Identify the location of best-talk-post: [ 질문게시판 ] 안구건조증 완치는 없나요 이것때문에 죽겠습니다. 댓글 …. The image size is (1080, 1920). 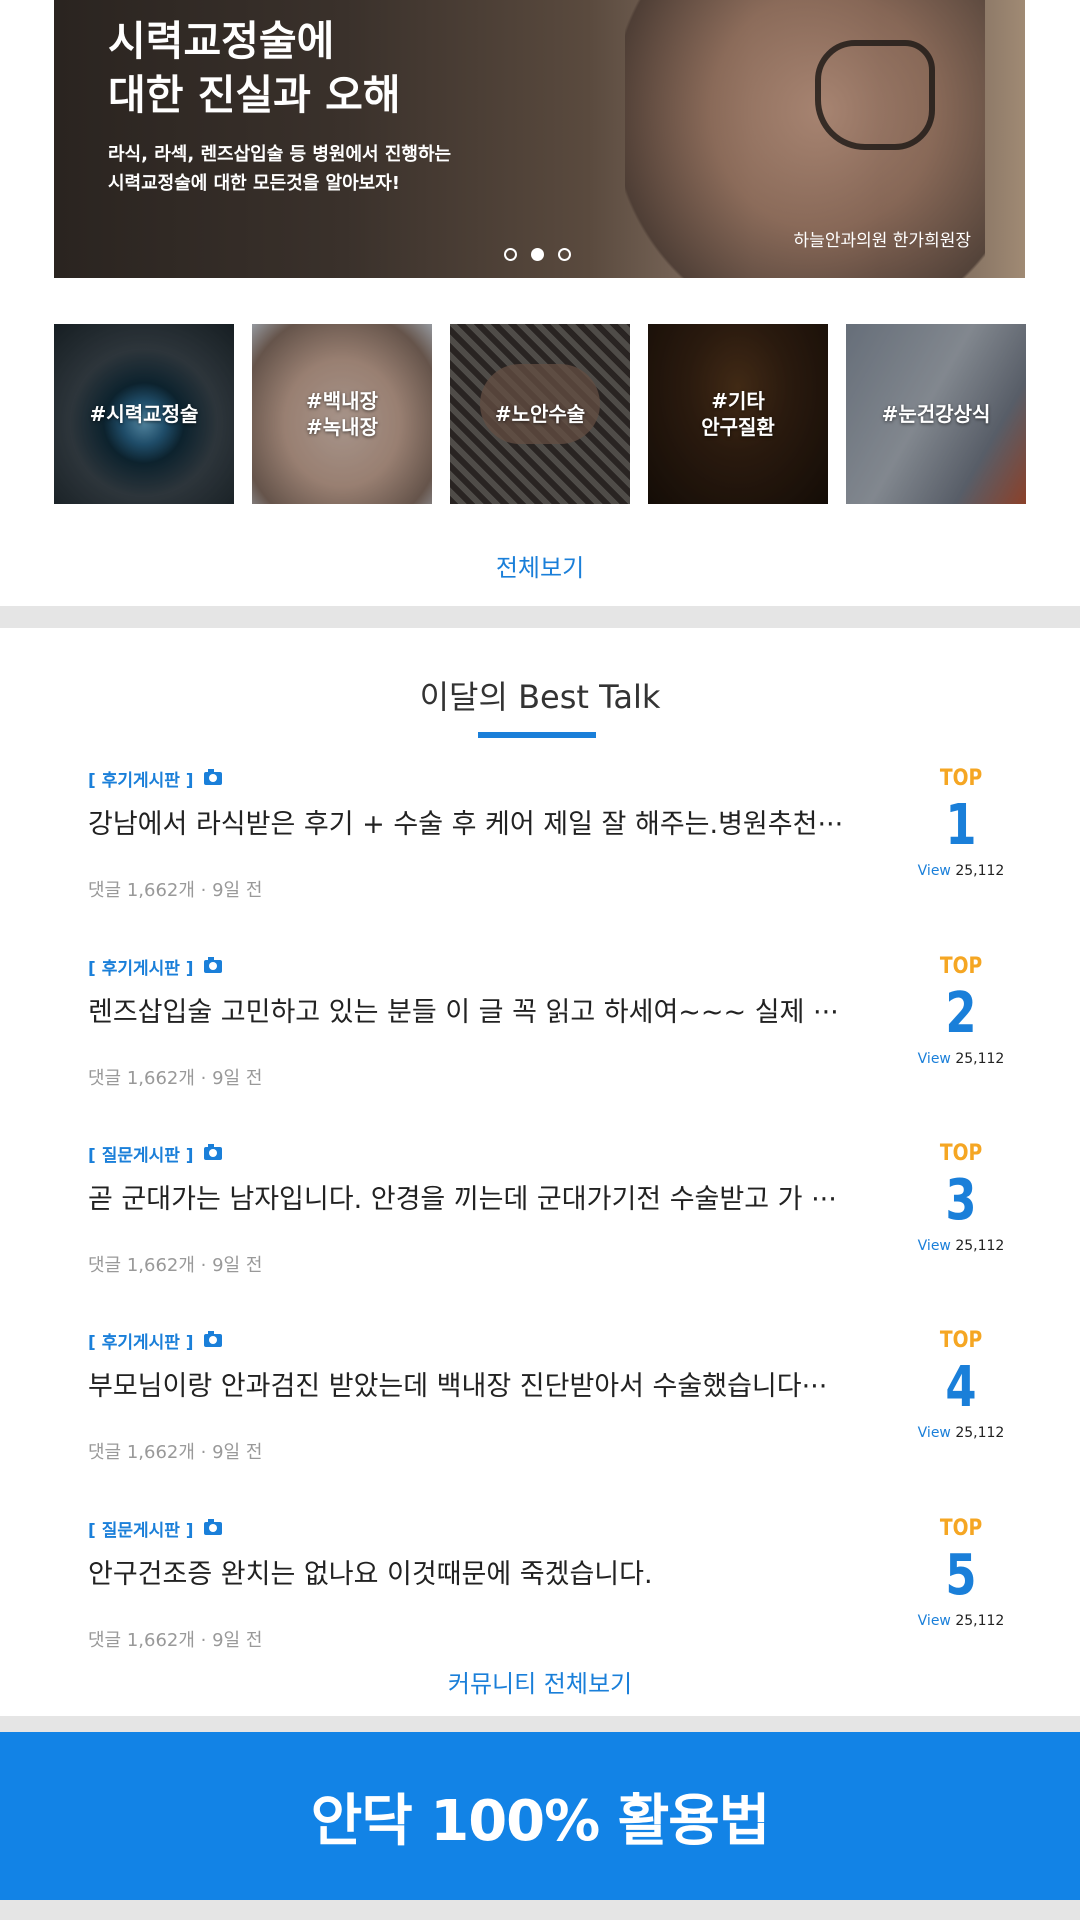
(548, 1601).